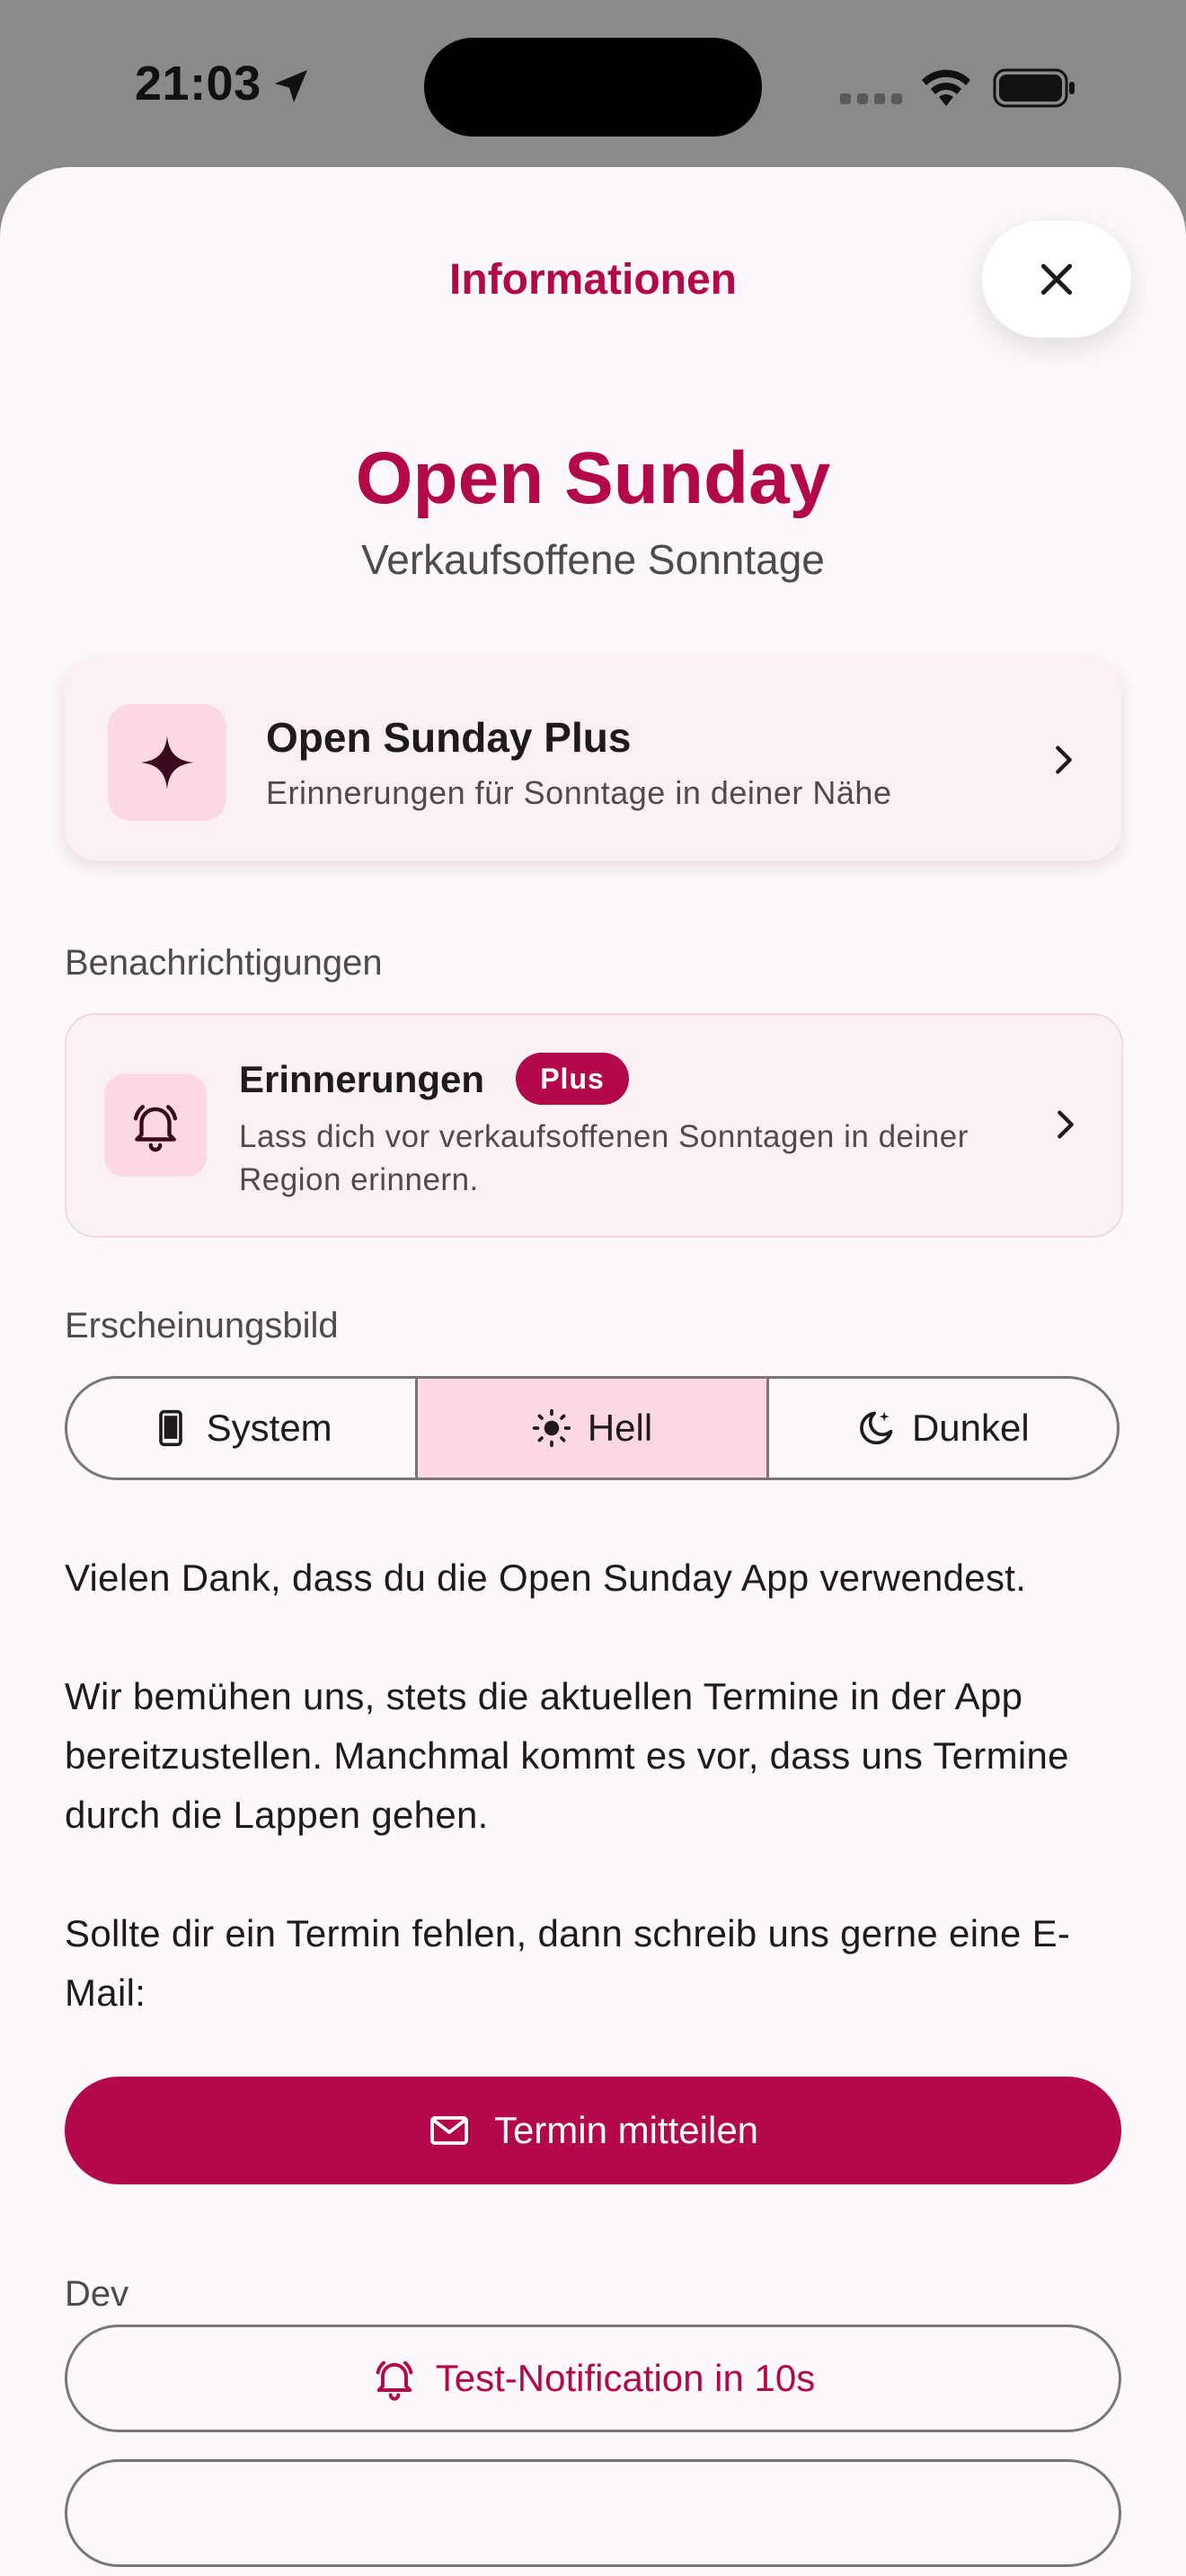 The height and width of the screenshot is (2576, 1186). Describe the element at coordinates (572, 1079) in the screenshot. I see `plus-badge: Plus` at that location.